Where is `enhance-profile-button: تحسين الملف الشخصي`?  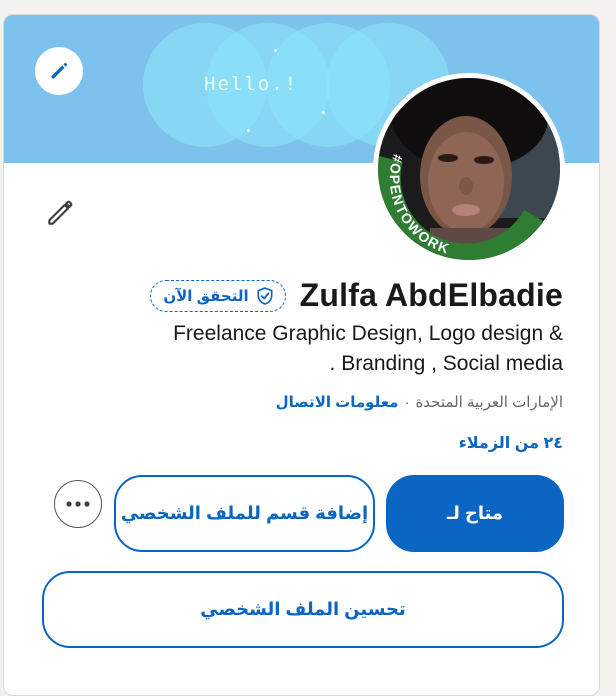
enhance-profile-button: تحسين الملف الشخصي is located at coordinates (303, 609).